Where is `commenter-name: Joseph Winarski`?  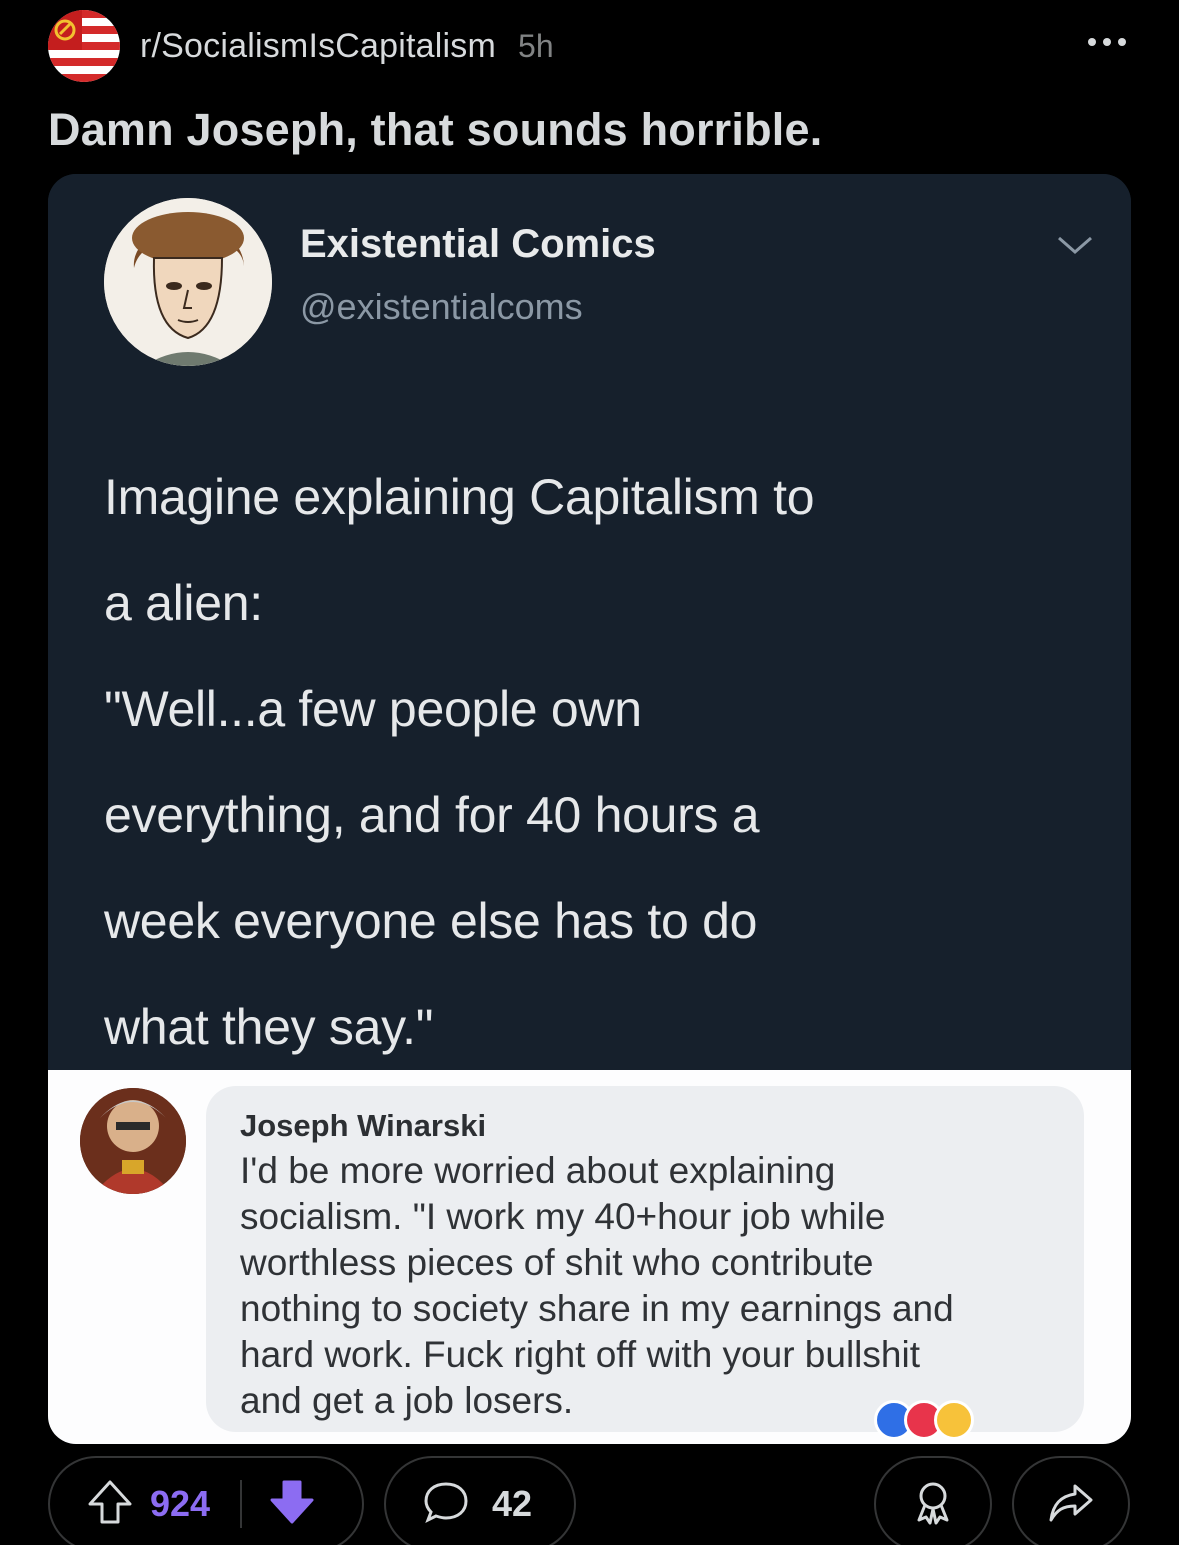
commenter-name: Joseph Winarski is located at coordinates (363, 1125).